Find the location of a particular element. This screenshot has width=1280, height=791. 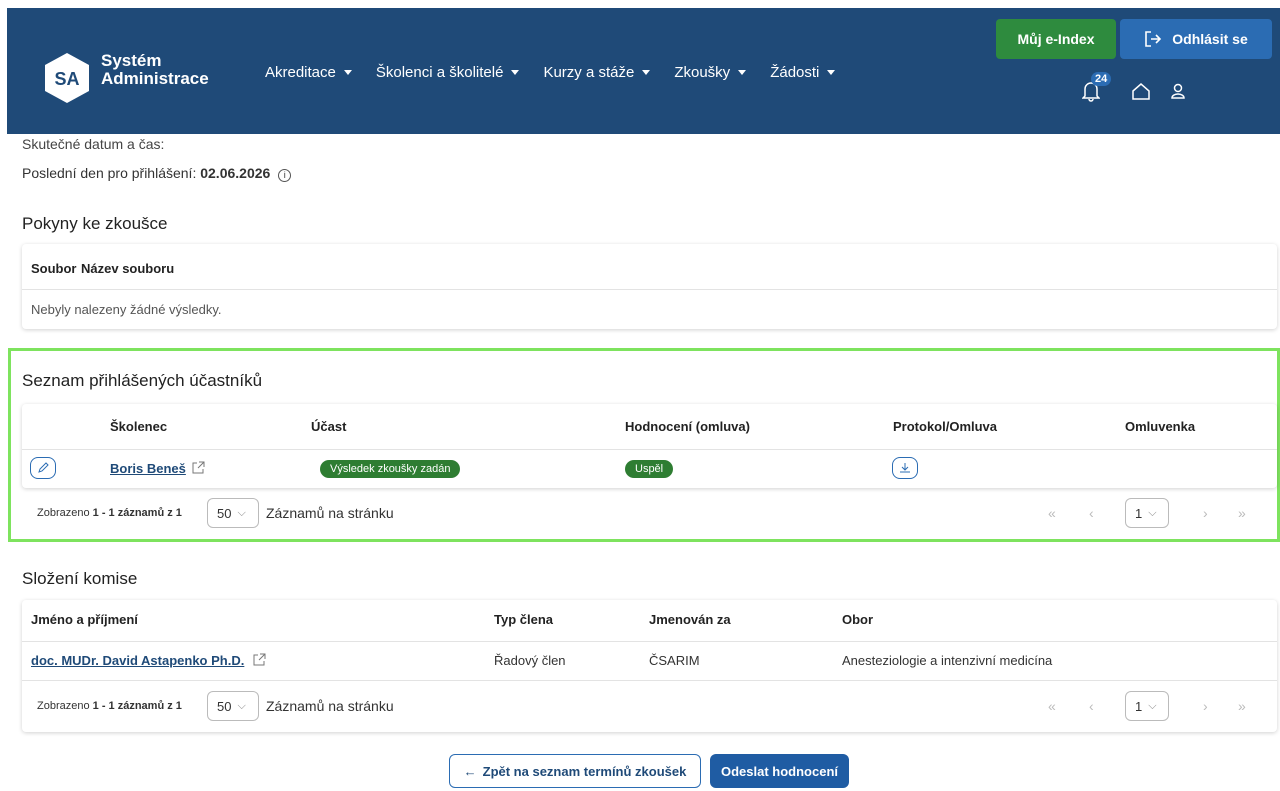

col-skolenec: Školenec is located at coordinates (139, 426).